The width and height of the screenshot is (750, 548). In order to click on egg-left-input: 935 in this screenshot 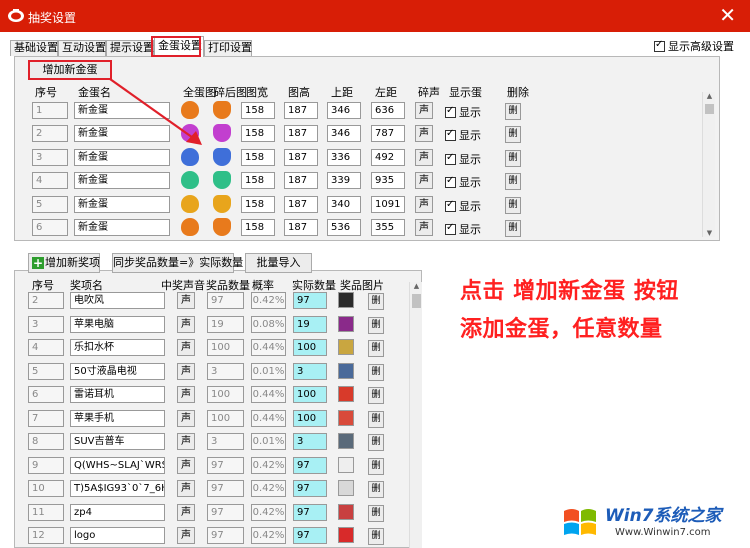, I will do `click(388, 180)`.